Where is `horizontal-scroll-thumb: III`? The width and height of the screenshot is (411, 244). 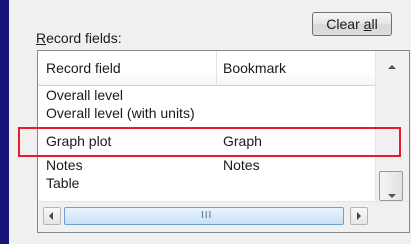
horizontal-scroll-thumb: III is located at coordinates (204, 216).